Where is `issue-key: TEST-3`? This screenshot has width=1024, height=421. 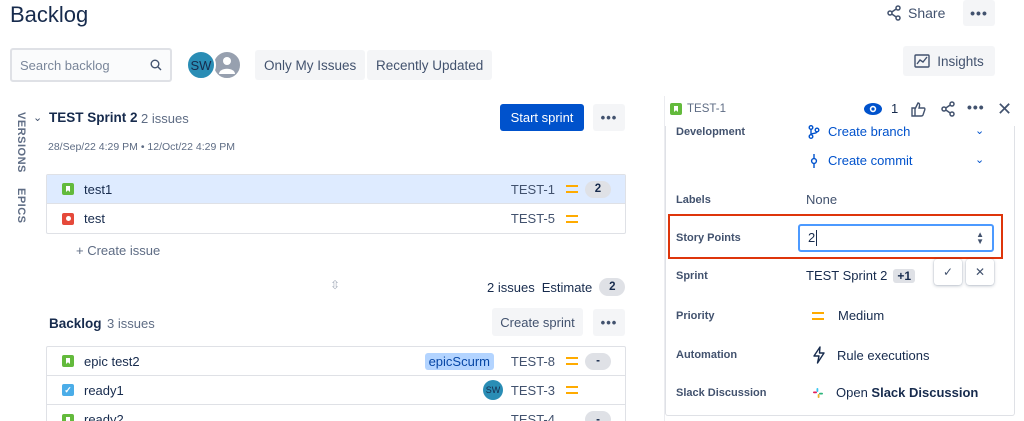
issue-key: TEST-3 is located at coordinates (533, 390).